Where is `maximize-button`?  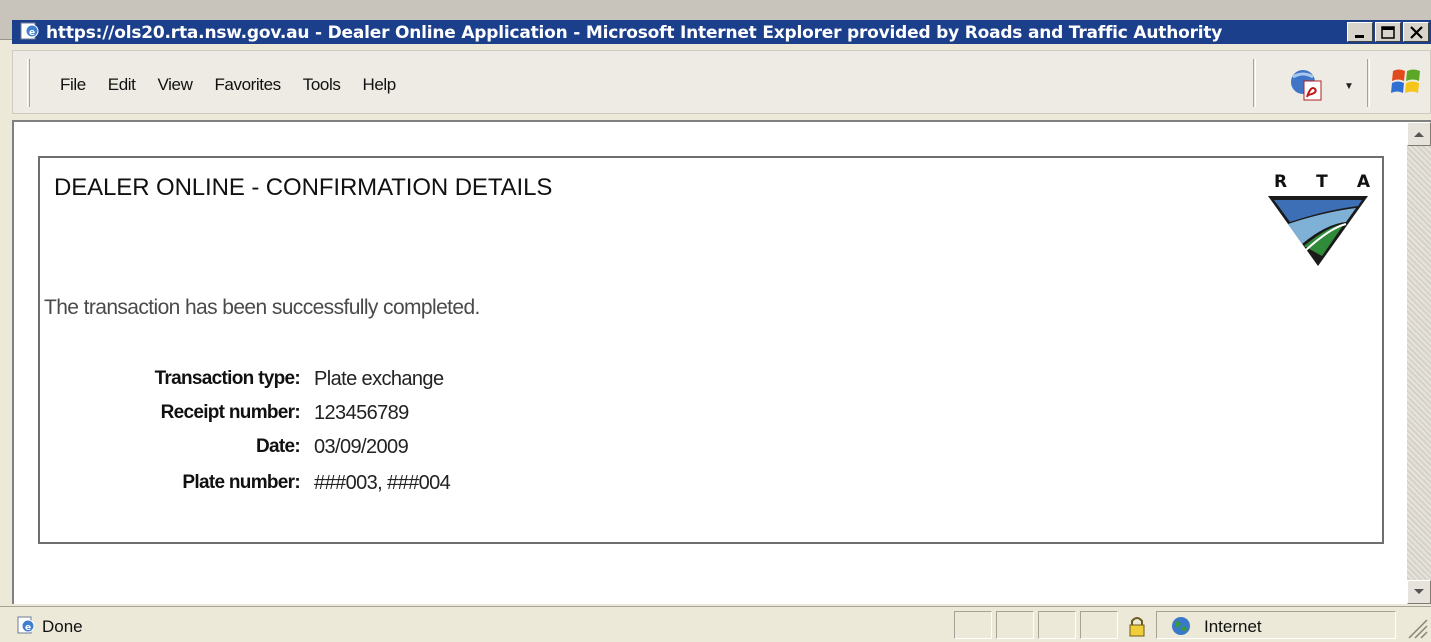
maximize-button is located at coordinates (1388, 32).